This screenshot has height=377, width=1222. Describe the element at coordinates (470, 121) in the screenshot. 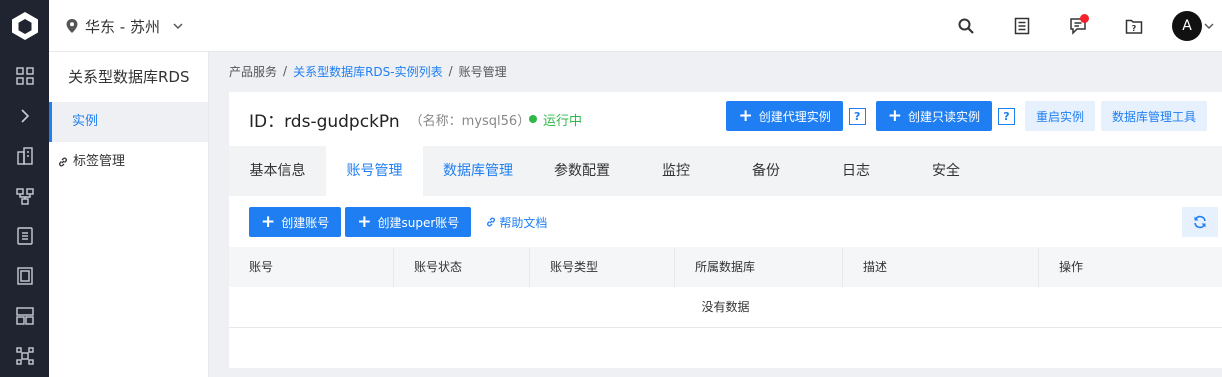

I see `instance-name: （名称：mysql56）` at that location.